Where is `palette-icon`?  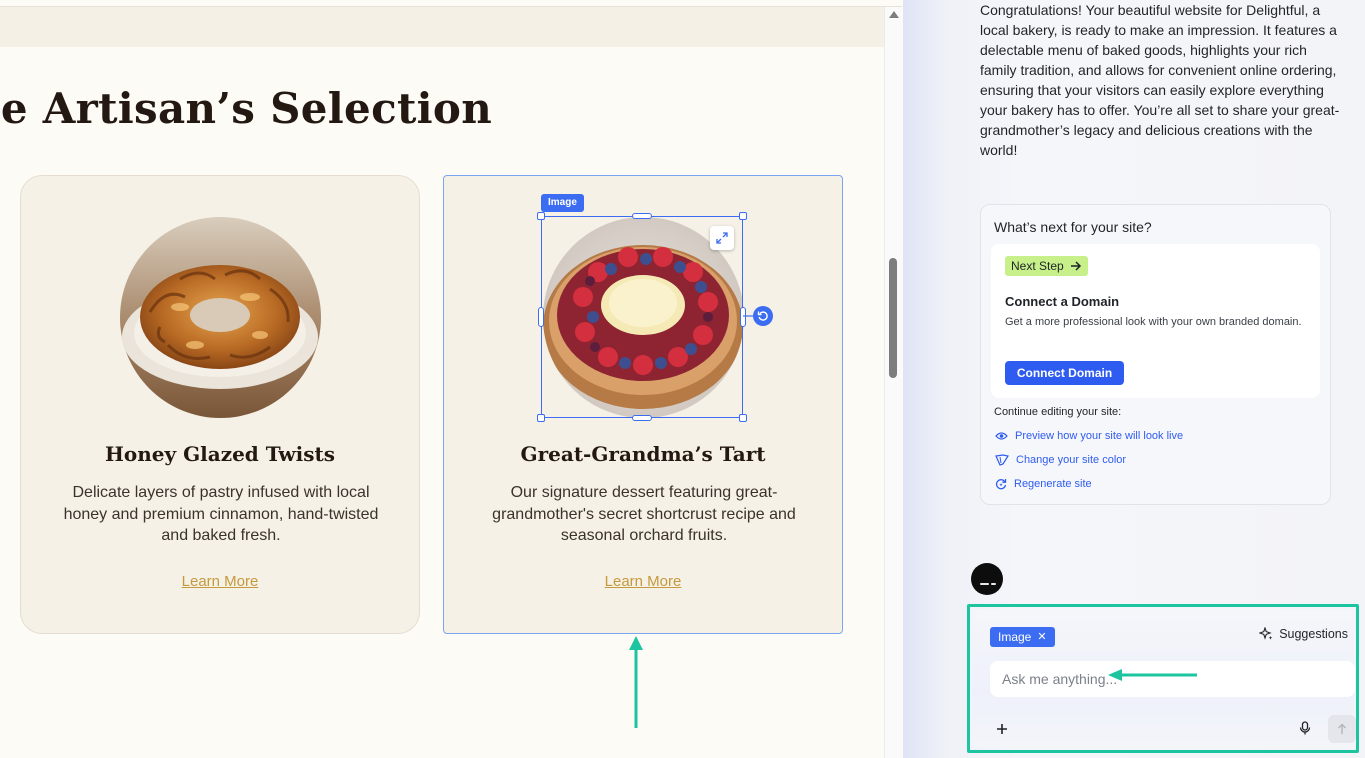
palette-icon is located at coordinates (1002, 460).